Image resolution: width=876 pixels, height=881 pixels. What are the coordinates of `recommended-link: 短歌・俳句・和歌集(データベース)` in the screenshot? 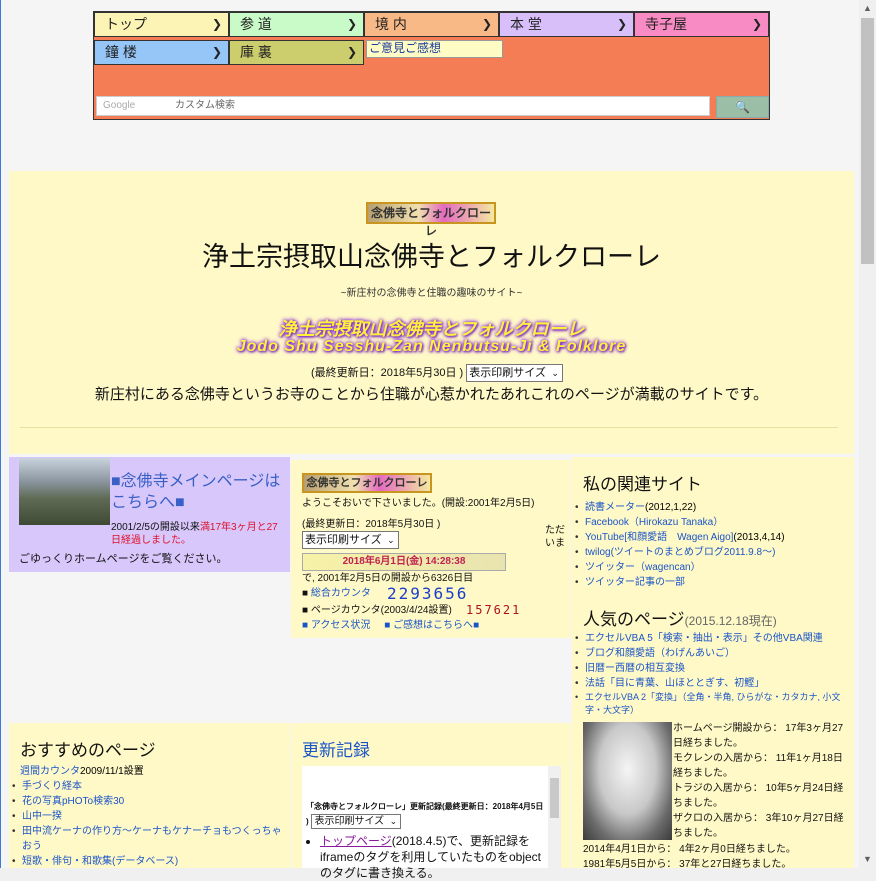 It's located at (100, 861).